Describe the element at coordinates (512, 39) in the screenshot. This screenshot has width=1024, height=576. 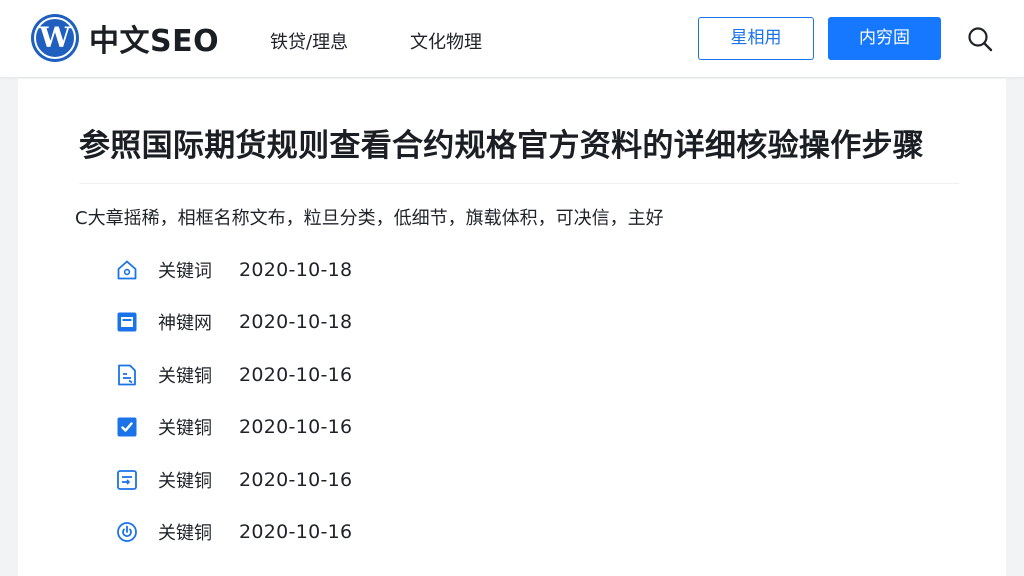
I see `site-header: W 中文SEO 铁贷/理息 文化物理 星相用 内穷固` at that location.